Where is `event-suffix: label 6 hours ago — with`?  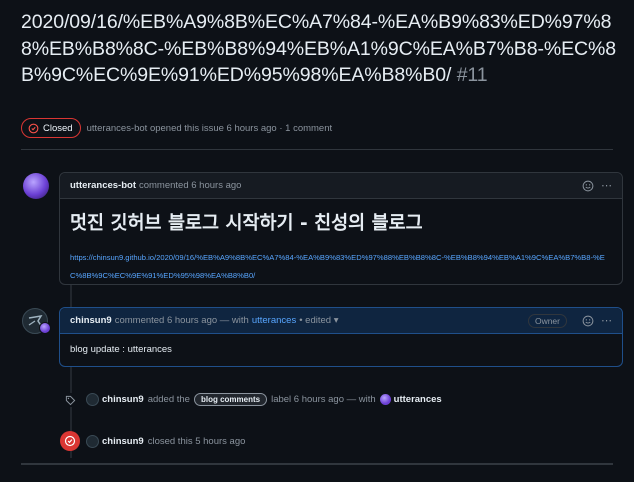
event-suffix: label 6 hours ago — with is located at coordinates (323, 399).